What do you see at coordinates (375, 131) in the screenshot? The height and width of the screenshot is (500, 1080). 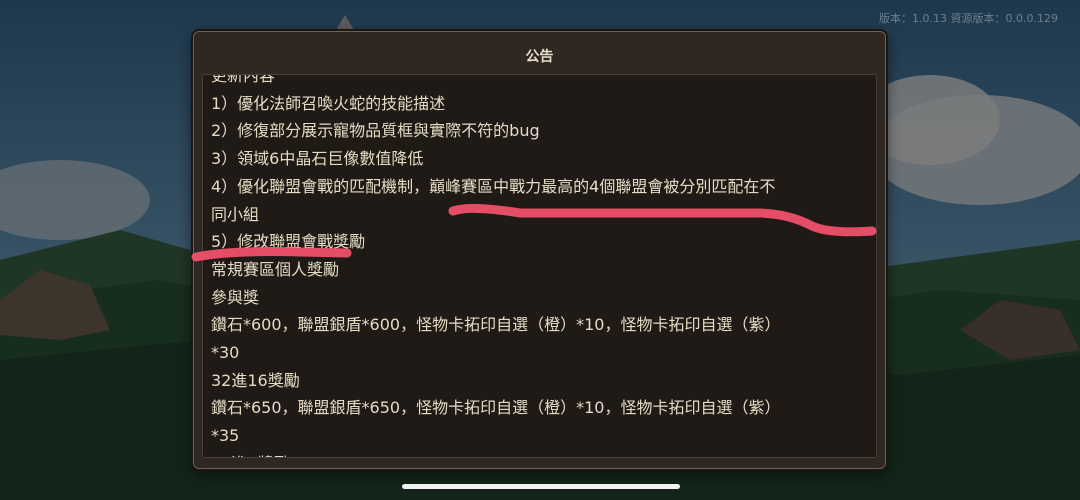 I see `notice-line: 2）修復部分展示寵物品質框與實際不符的bug` at bounding box center [375, 131].